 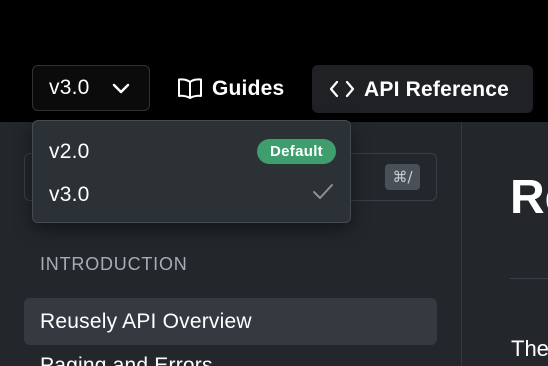 I want to click on api-reference-label: API Reference, so click(x=436, y=89).